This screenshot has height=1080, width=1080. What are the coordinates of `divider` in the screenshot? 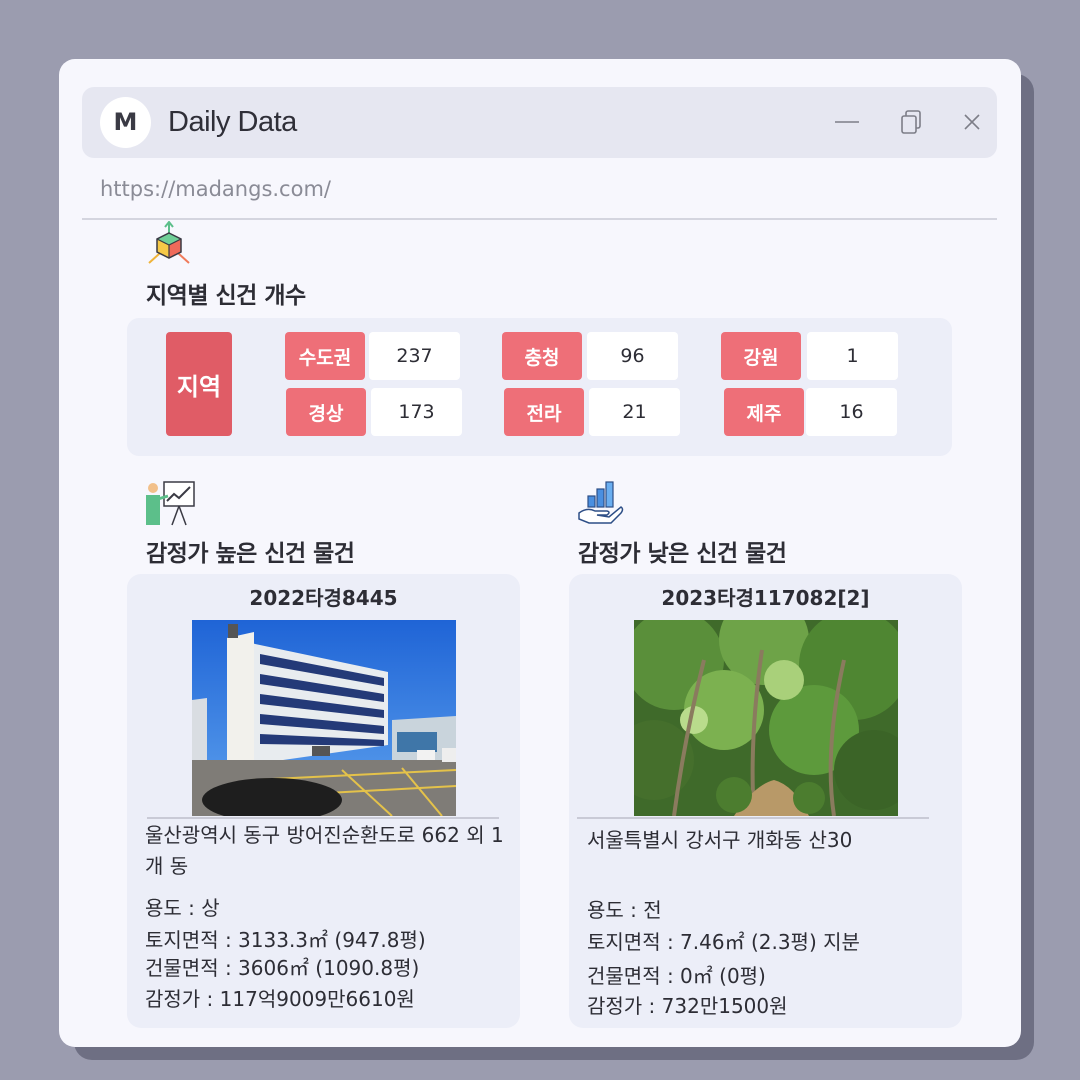 It's located at (539, 219).